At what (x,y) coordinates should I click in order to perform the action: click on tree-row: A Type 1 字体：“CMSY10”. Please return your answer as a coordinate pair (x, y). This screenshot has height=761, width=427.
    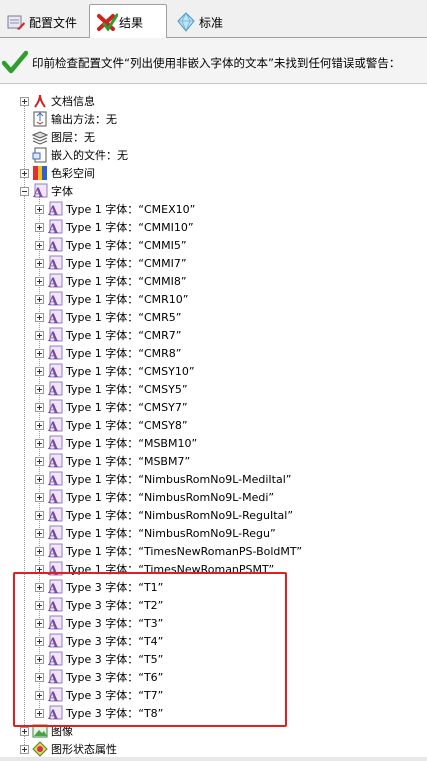
    Looking at the image, I should click on (213, 371).